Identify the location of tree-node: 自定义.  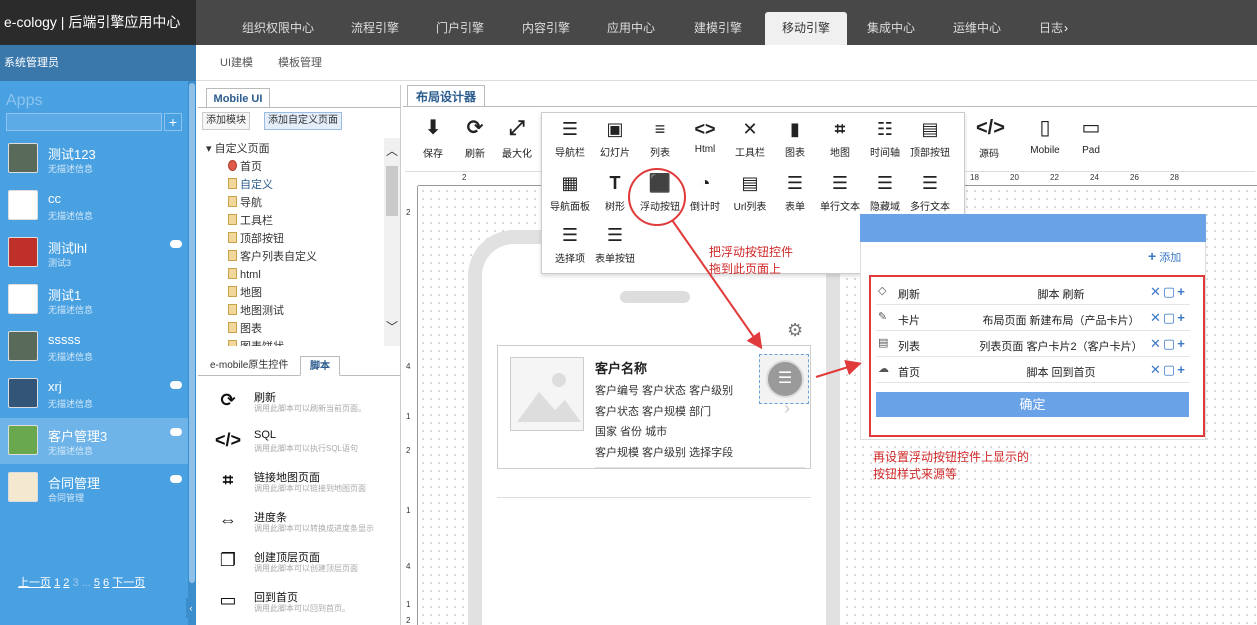
(250, 185).